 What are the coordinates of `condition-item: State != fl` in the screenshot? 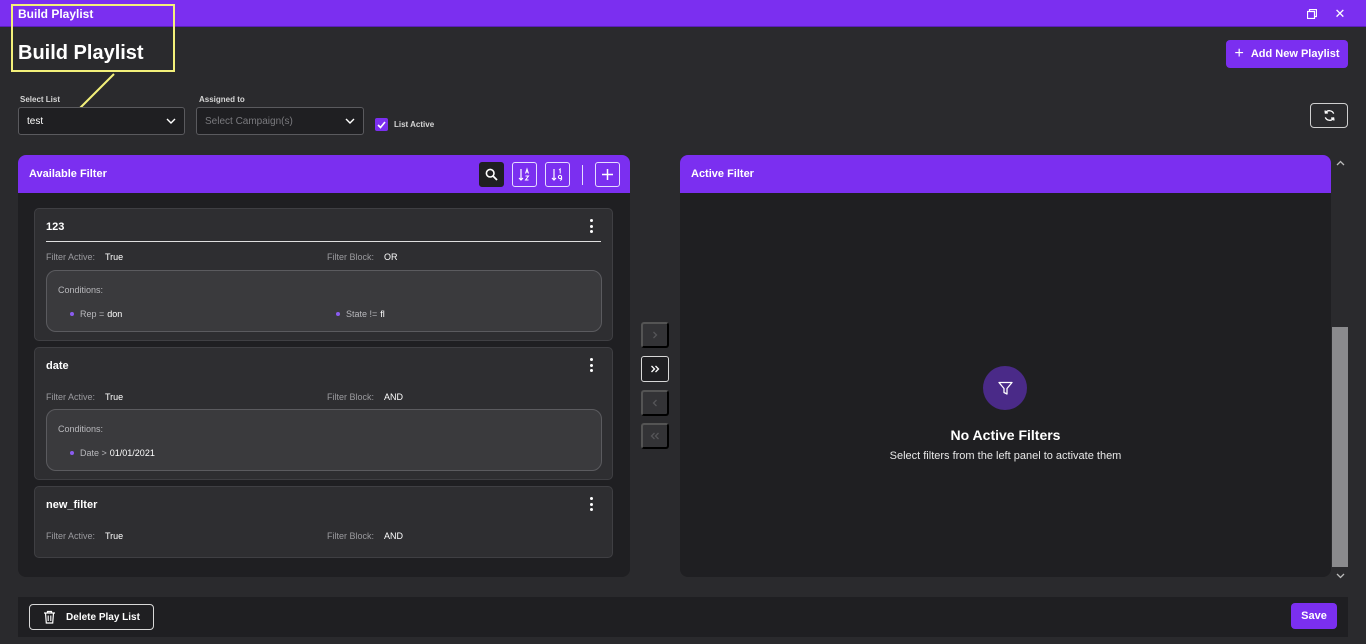 It's located at (360, 314).